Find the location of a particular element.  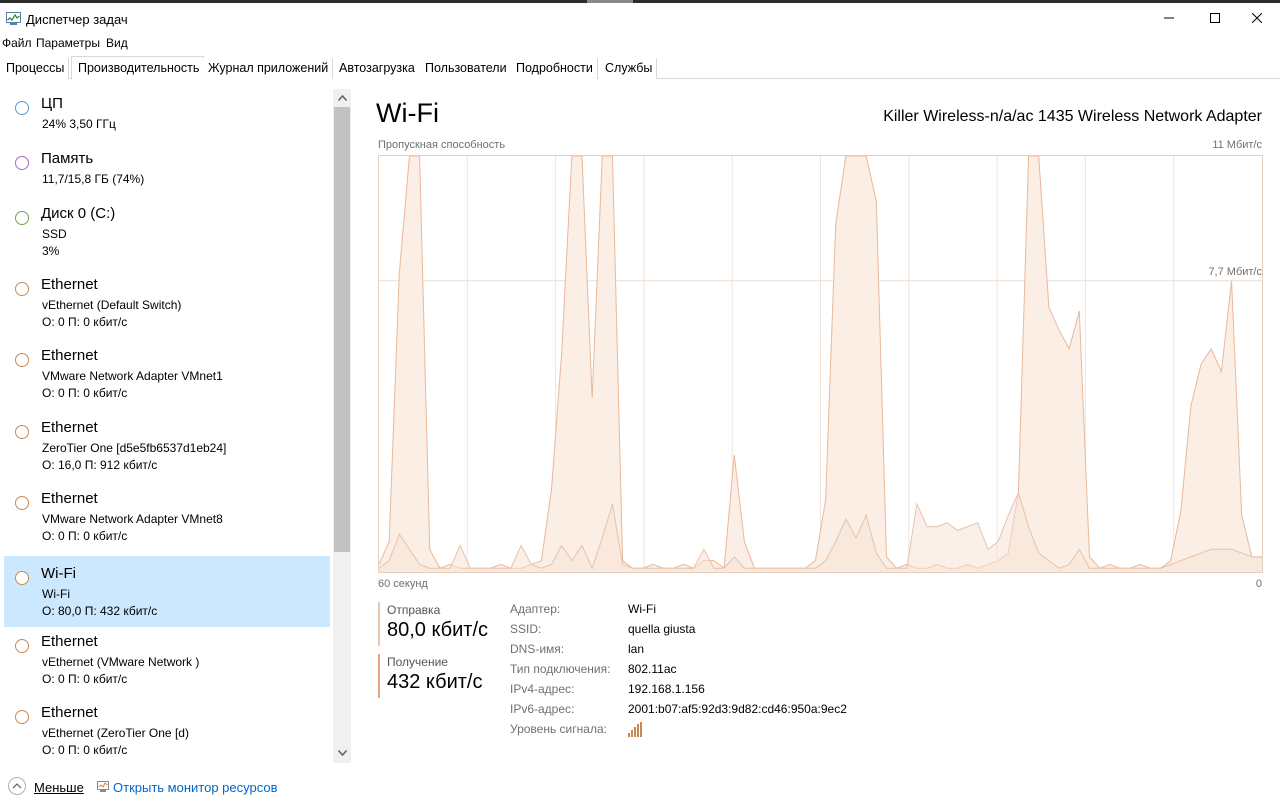

property-value: quella giusta is located at coordinates (662, 629).